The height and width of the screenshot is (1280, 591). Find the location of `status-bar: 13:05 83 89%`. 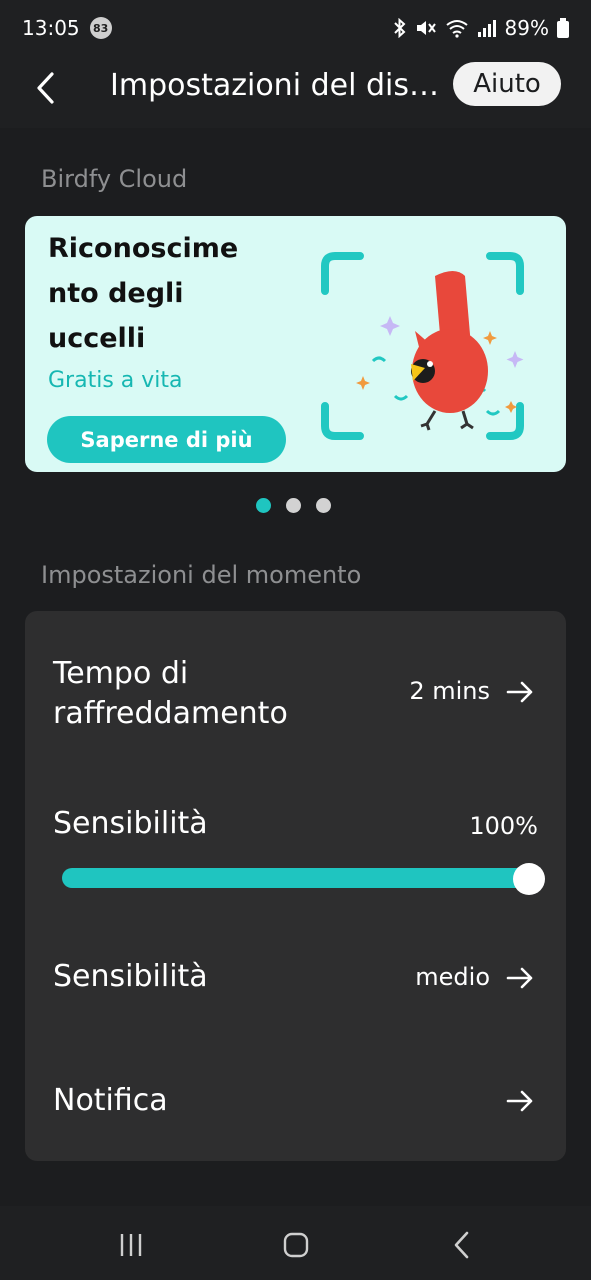

status-bar: 13:05 83 89% is located at coordinates (295, 28).